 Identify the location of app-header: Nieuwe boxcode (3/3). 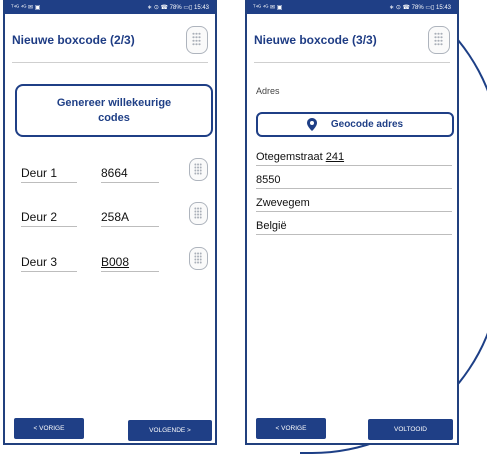
(352, 40).